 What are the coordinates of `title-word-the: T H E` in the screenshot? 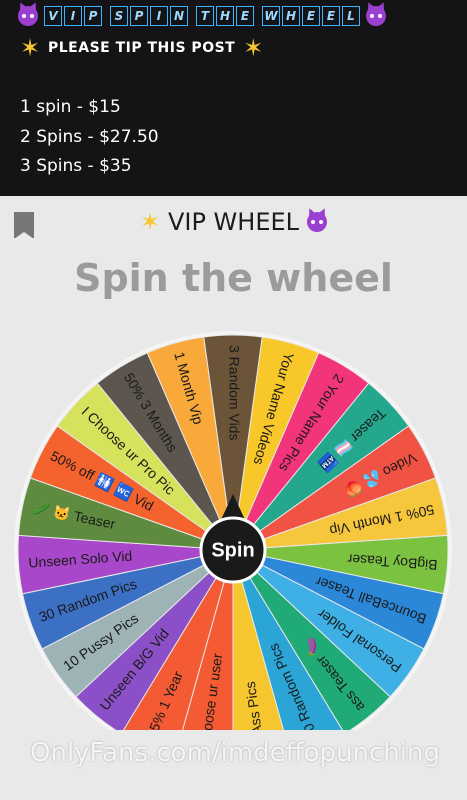 It's located at (225, 16).